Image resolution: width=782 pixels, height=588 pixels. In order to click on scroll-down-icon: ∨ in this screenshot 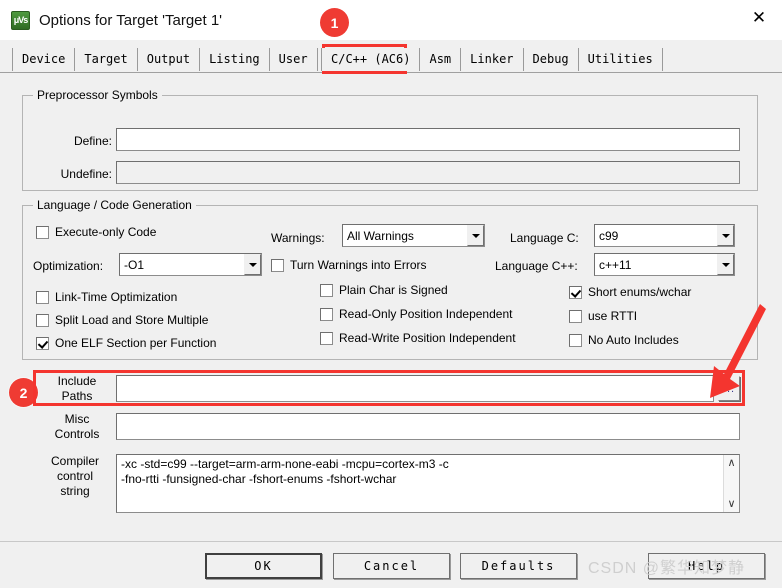, I will do `click(731, 504)`.